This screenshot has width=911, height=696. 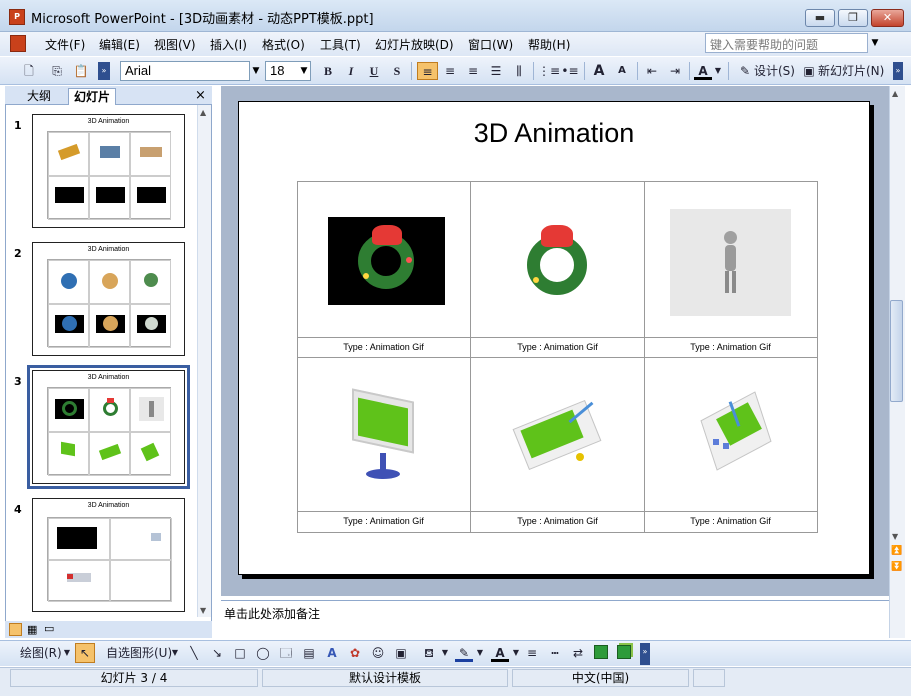 I want to click on font-size-dropdown-icon: ▼, so click(x=304, y=71).